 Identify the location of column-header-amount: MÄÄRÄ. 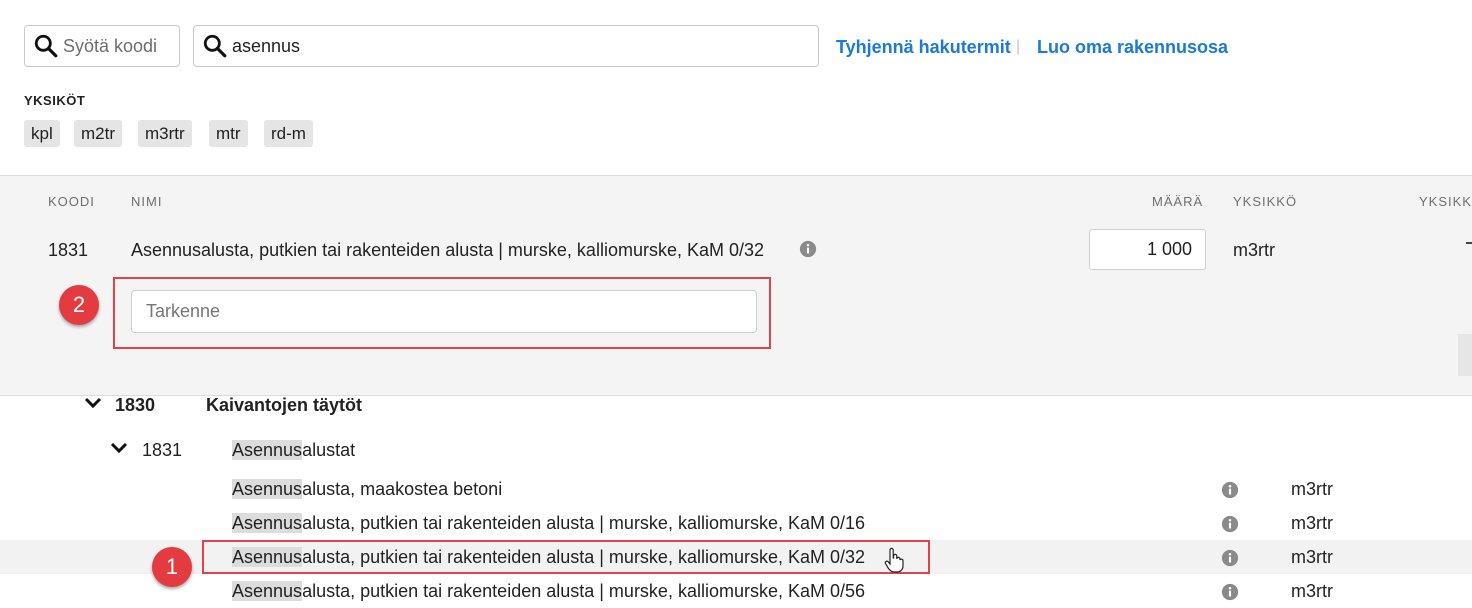
(1178, 201).